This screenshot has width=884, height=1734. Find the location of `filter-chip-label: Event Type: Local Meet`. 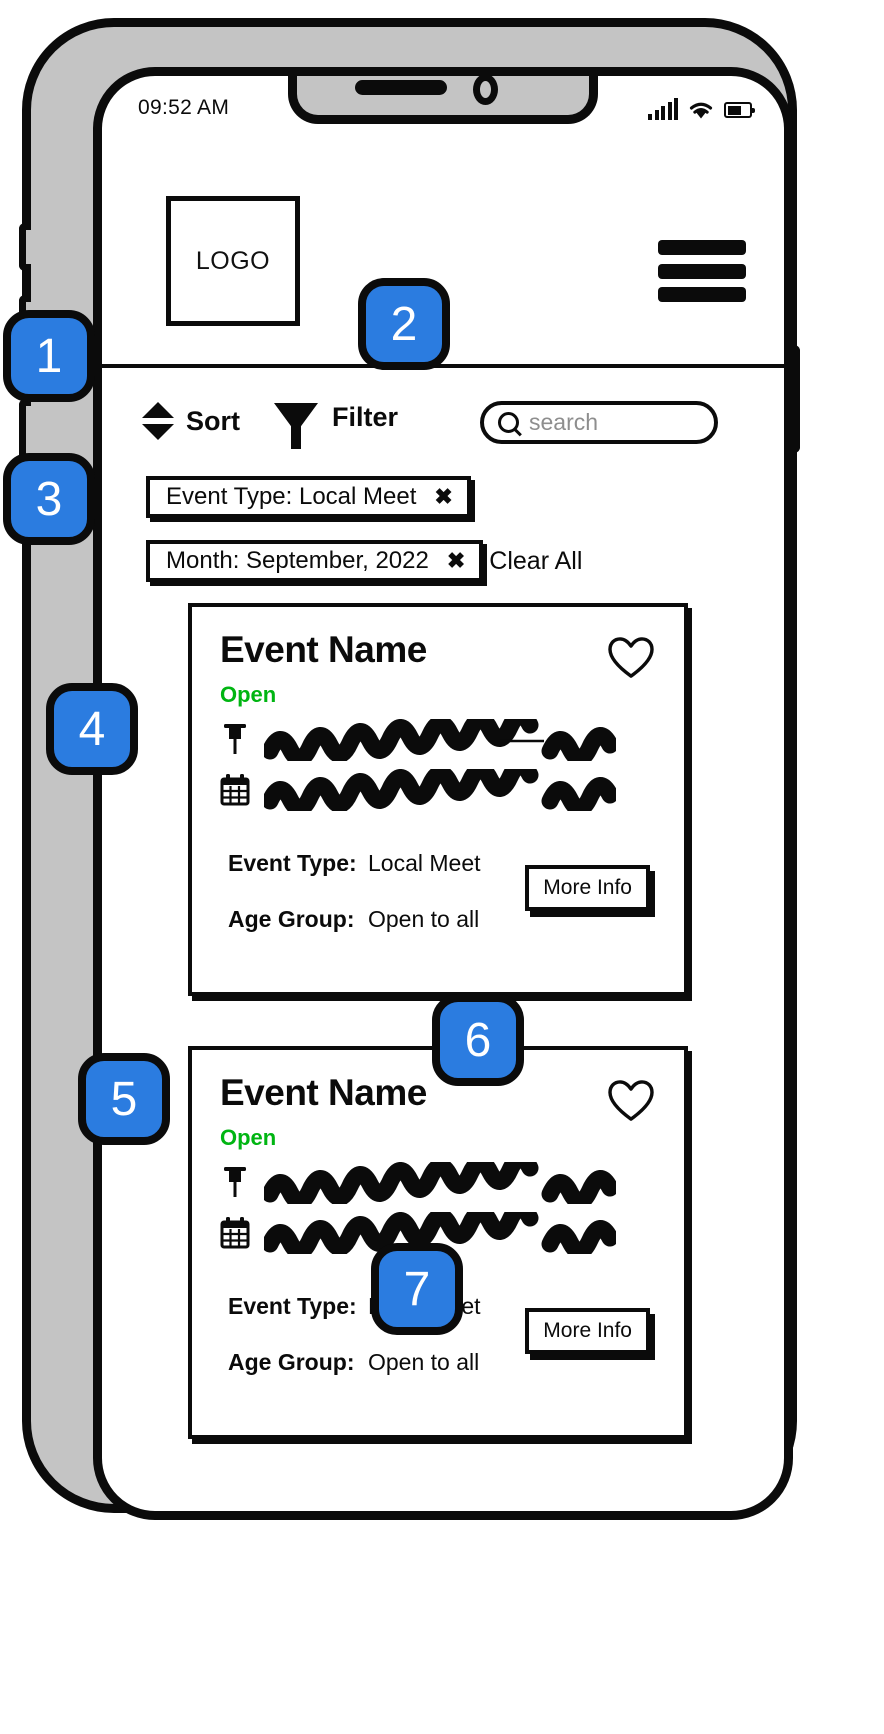

filter-chip-label: Event Type: Local Meet is located at coordinates (291, 496).